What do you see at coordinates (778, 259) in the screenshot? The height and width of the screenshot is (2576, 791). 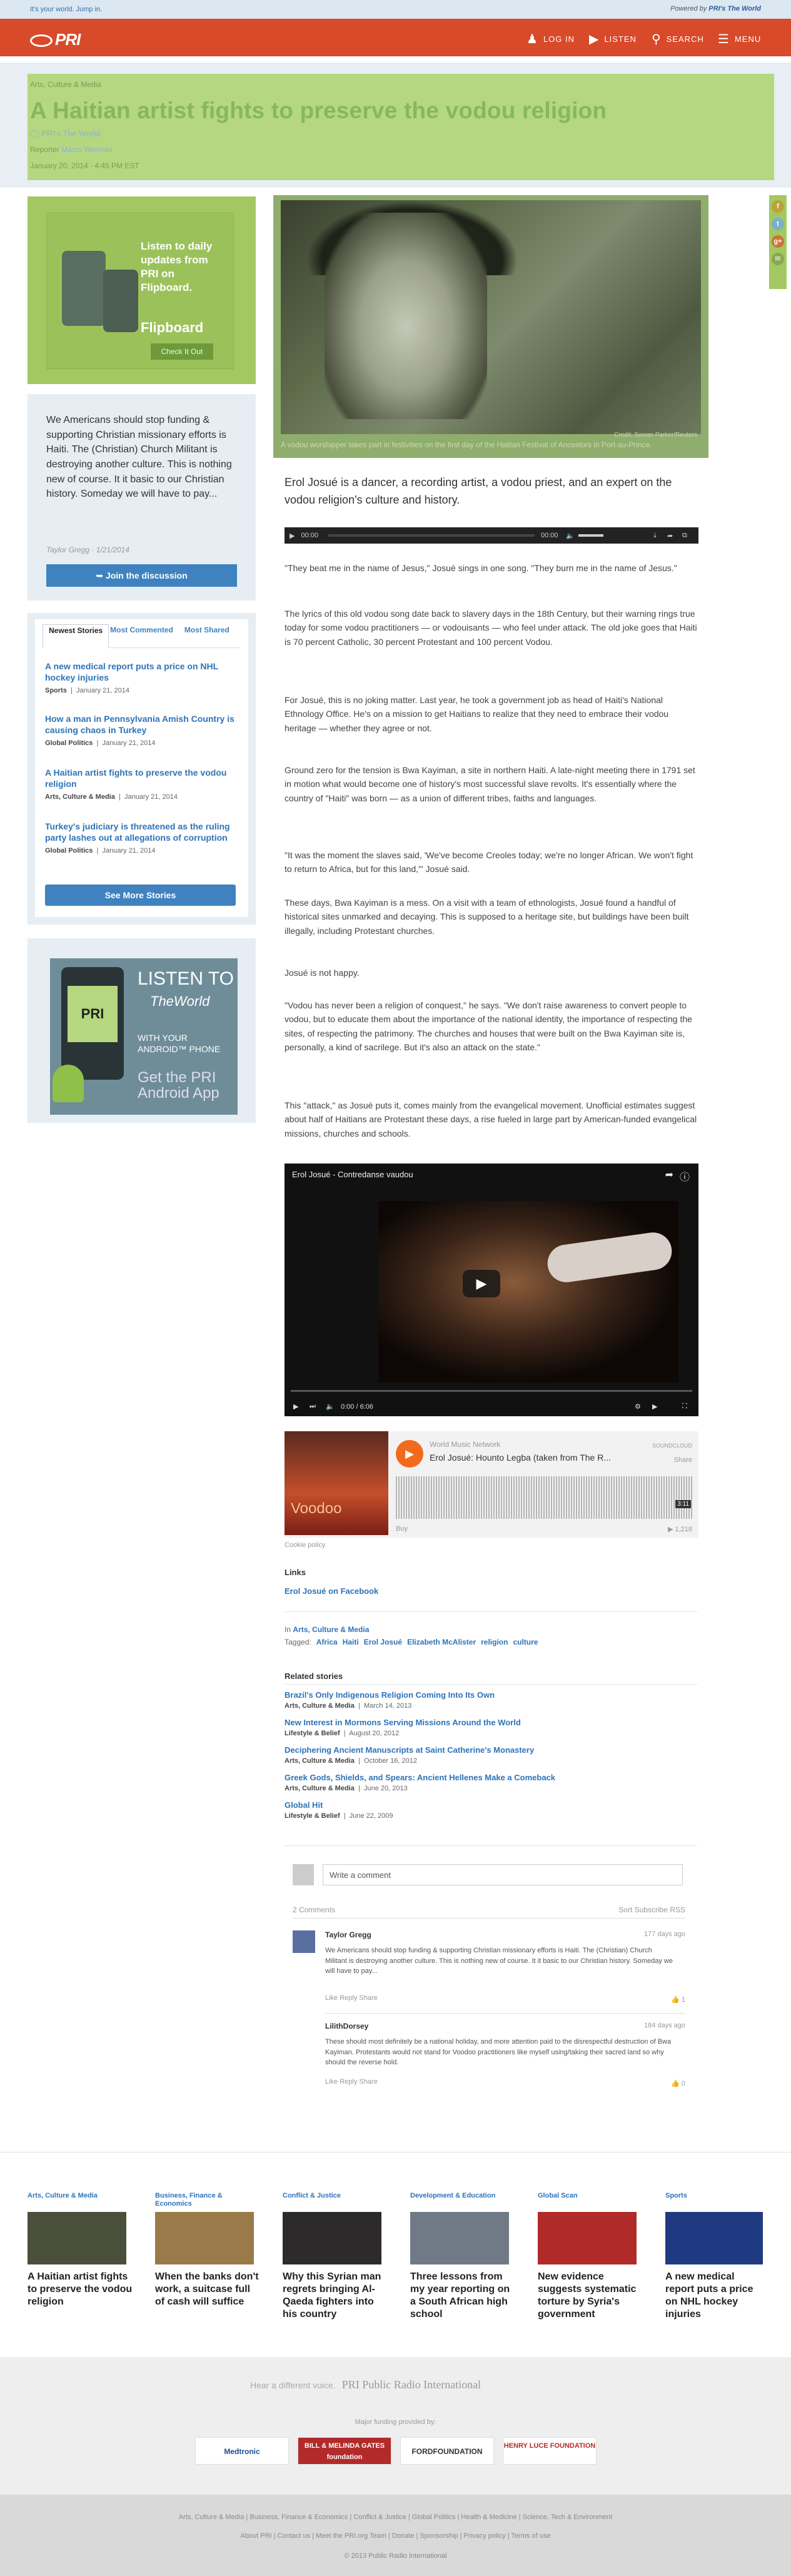 I see `email-icon: ✉` at bounding box center [778, 259].